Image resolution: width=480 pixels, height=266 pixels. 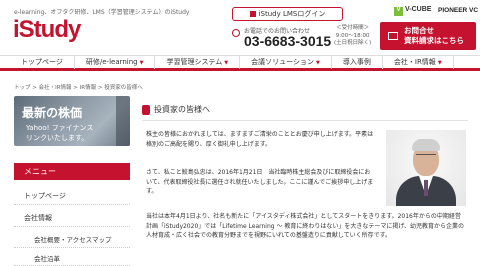 What do you see at coordinates (72, 241) in the screenshot?
I see `sidebar-item-overview-access: 会社概要・アクセスマップ` at bounding box center [72, 241].